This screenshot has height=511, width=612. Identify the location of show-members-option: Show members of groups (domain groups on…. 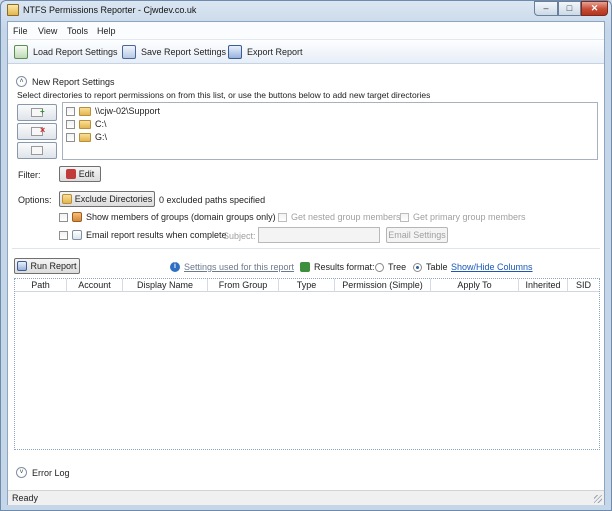
(167, 217).